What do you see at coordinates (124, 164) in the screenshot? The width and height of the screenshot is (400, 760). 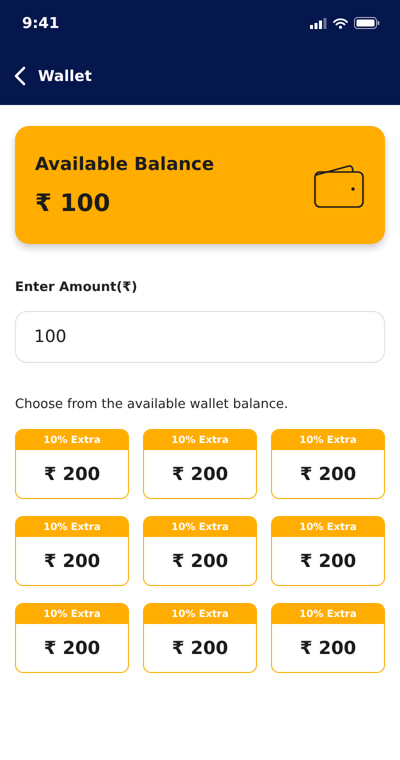 I see `balance-title: Available Balance` at bounding box center [124, 164].